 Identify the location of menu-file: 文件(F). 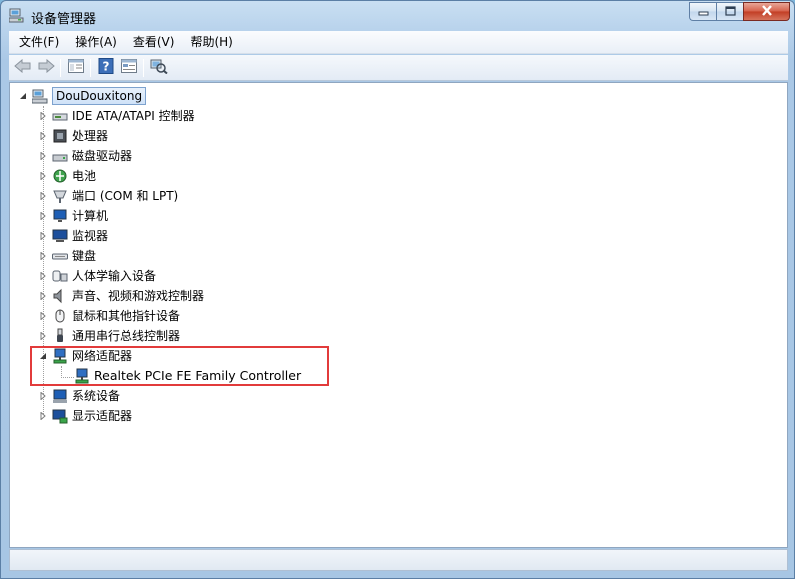
(39, 42).